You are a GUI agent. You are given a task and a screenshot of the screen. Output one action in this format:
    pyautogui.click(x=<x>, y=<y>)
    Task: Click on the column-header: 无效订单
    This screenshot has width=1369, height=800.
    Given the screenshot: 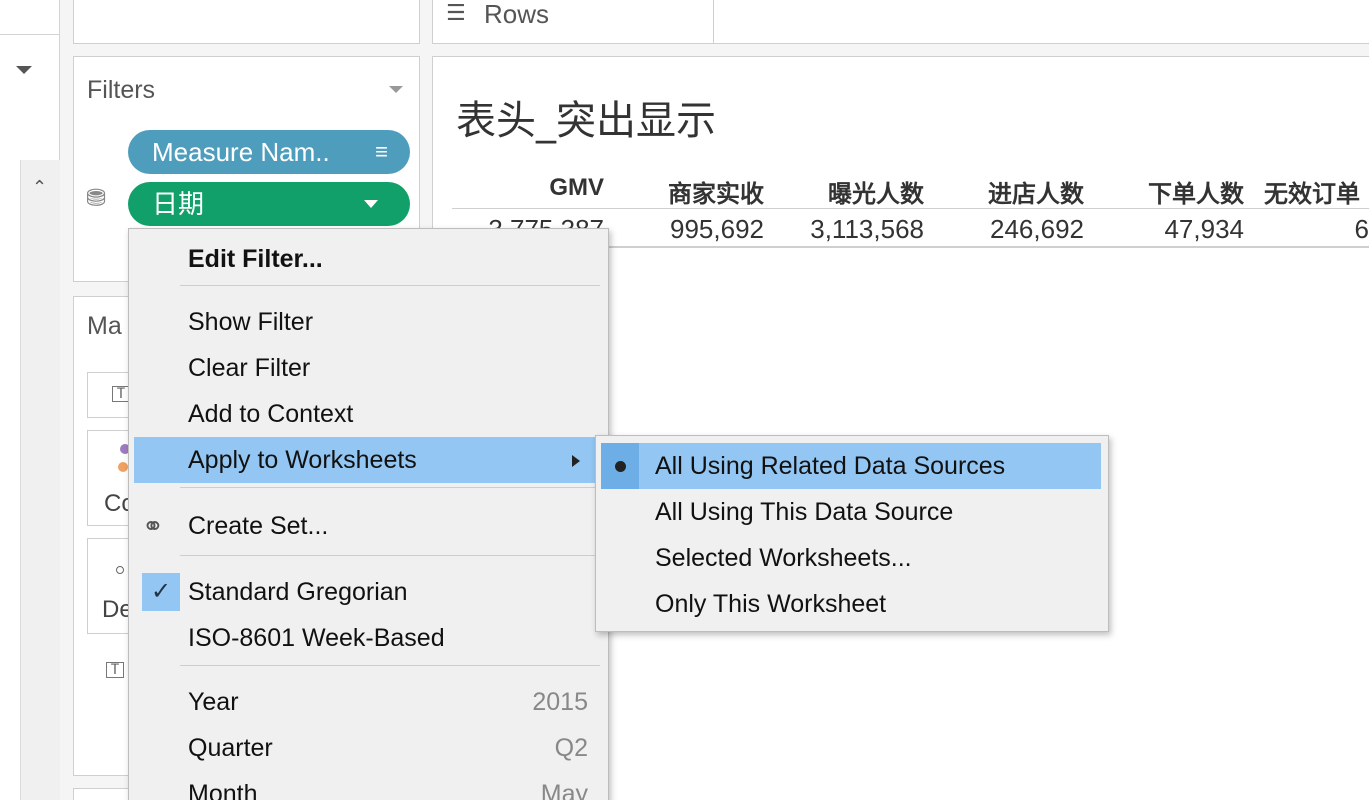 What is the action you would take?
    pyautogui.click(x=1316, y=191)
    